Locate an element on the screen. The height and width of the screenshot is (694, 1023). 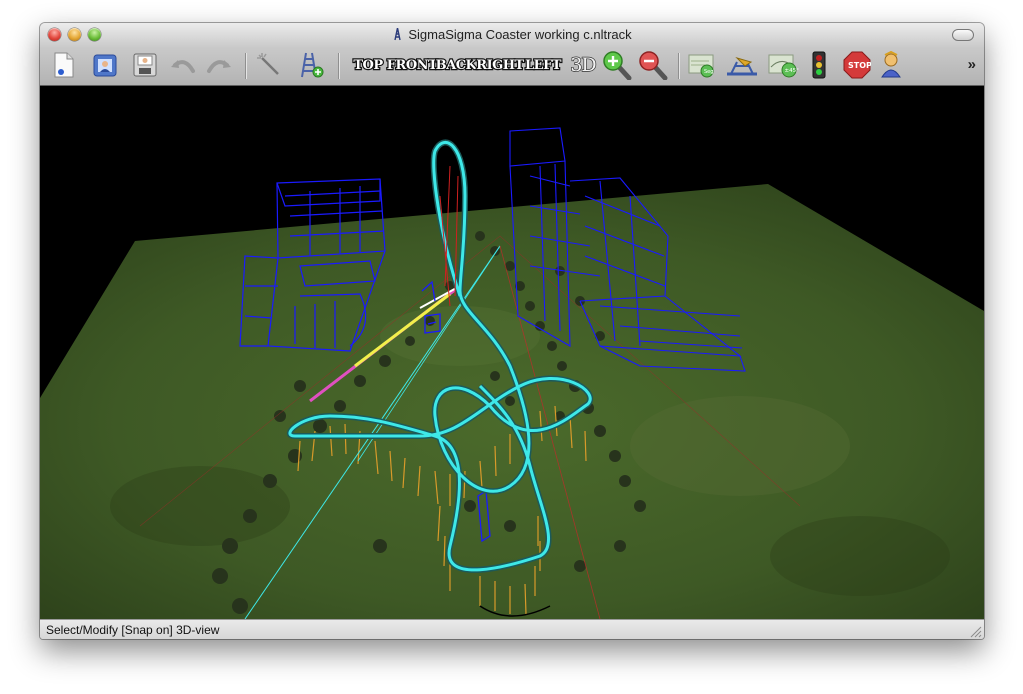
select-tool-button is located at coordinates (269, 65).